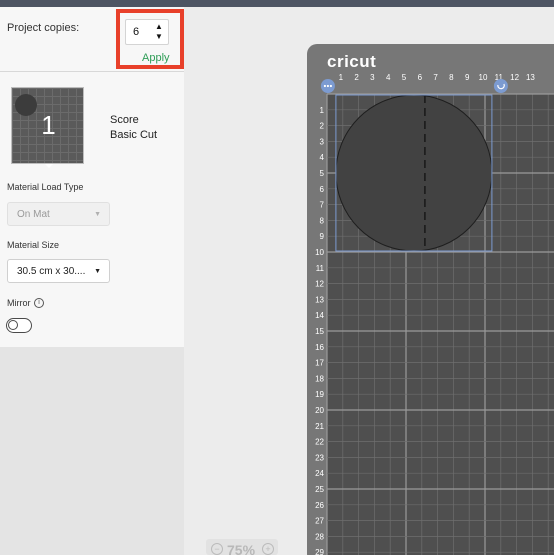 Image resolution: width=554 pixels, height=555 pixels. I want to click on operation-score: Score, so click(124, 120).